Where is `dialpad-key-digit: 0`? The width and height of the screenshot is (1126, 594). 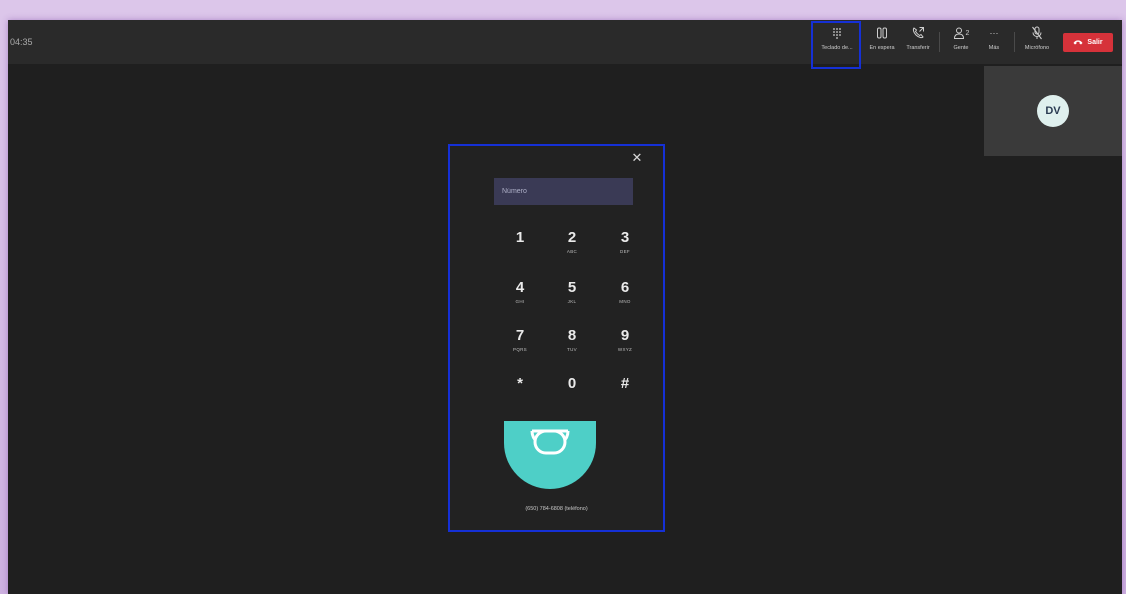 dialpad-key-digit: 0 is located at coordinates (572, 383).